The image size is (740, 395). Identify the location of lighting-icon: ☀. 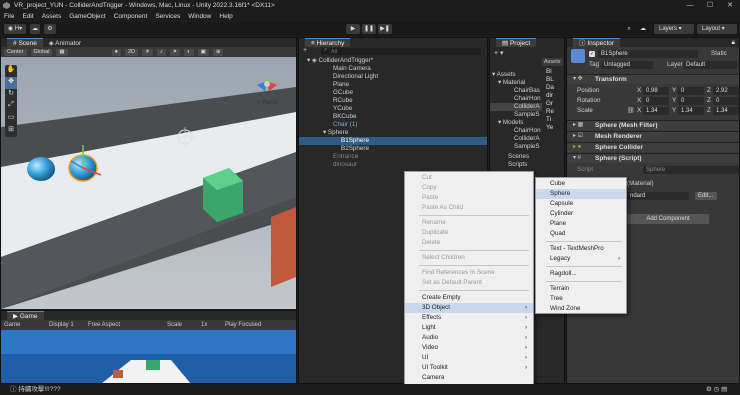
(147, 52).